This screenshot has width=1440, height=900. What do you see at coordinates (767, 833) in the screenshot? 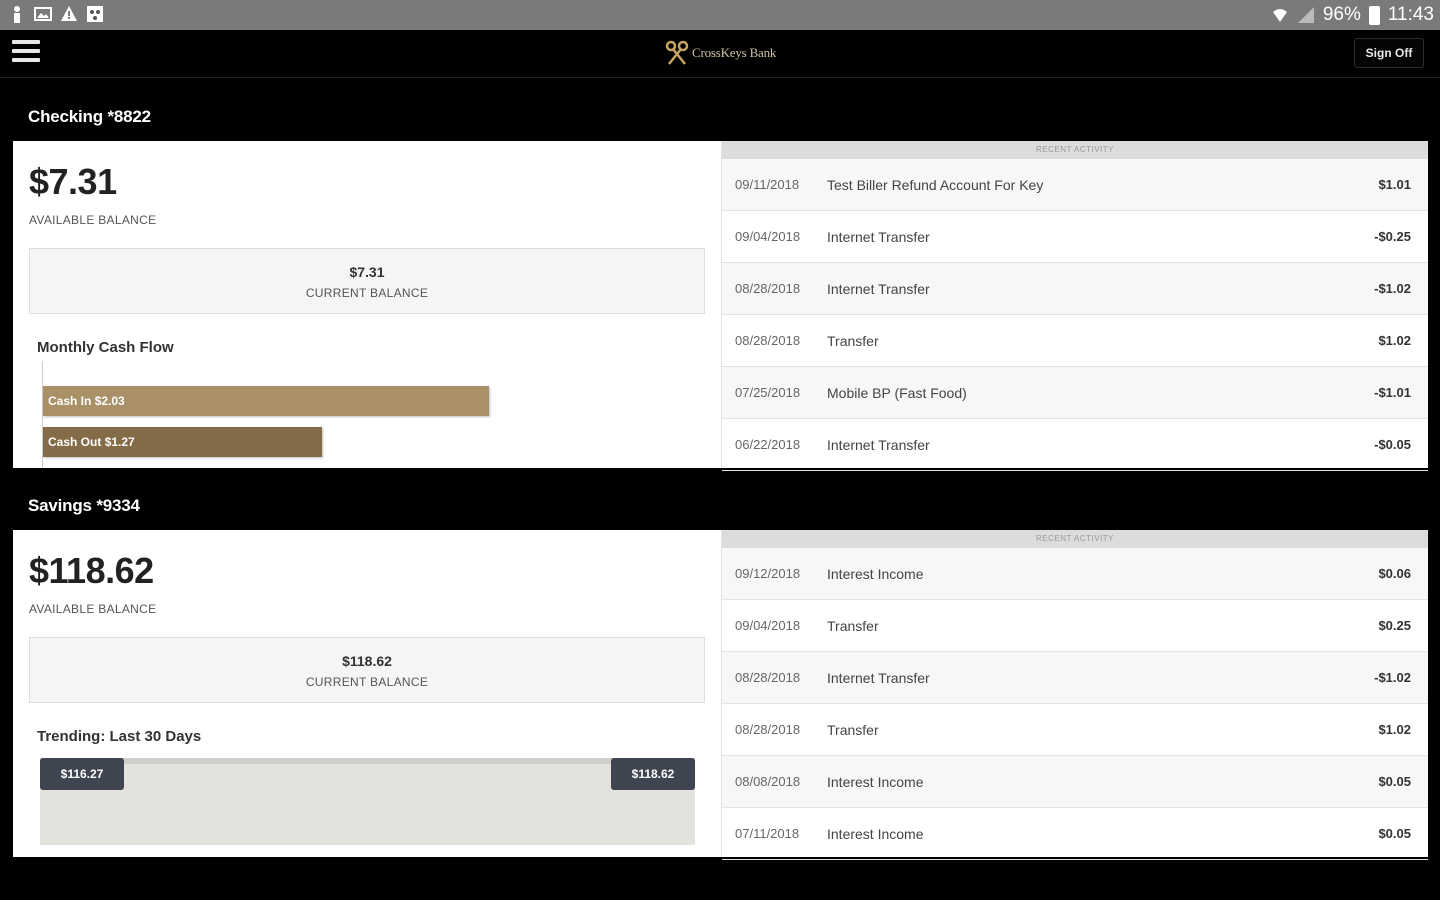
I see `transaction-date: 07/11/2018` at bounding box center [767, 833].